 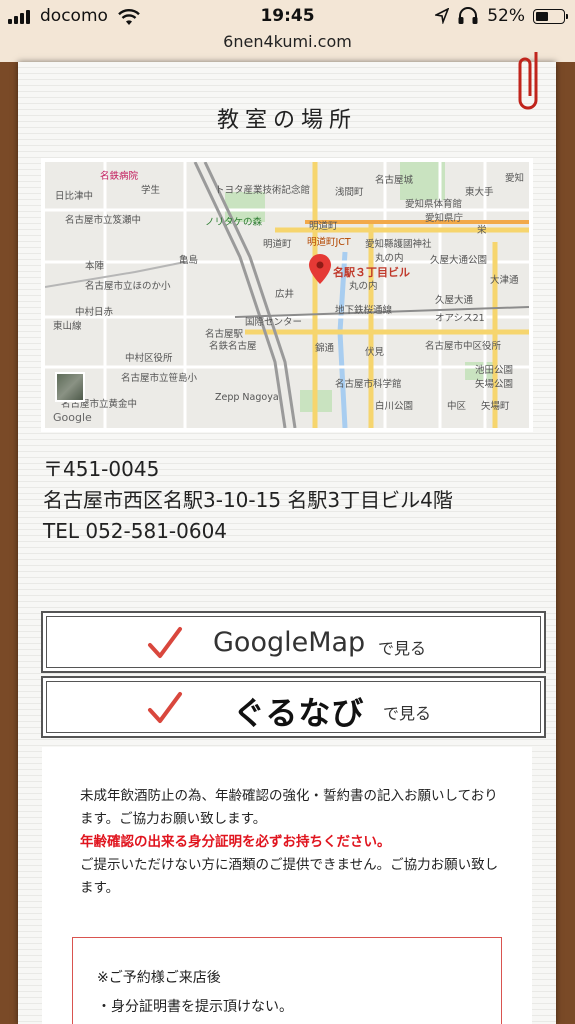 What do you see at coordinates (299, 713) in the screenshot?
I see `gurunavi-logo: ぐるなび` at bounding box center [299, 713].